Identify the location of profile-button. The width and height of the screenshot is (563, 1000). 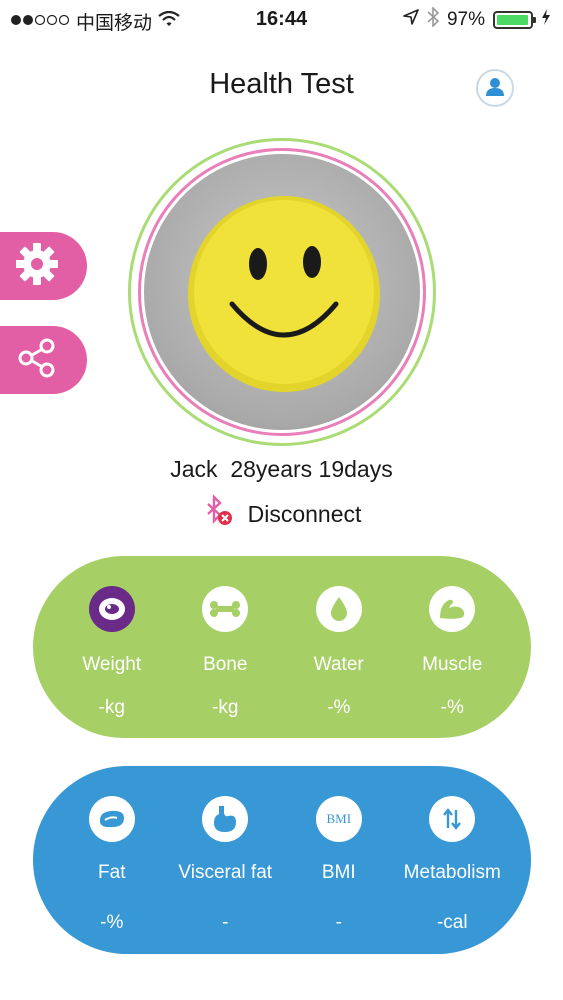
(495, 88).